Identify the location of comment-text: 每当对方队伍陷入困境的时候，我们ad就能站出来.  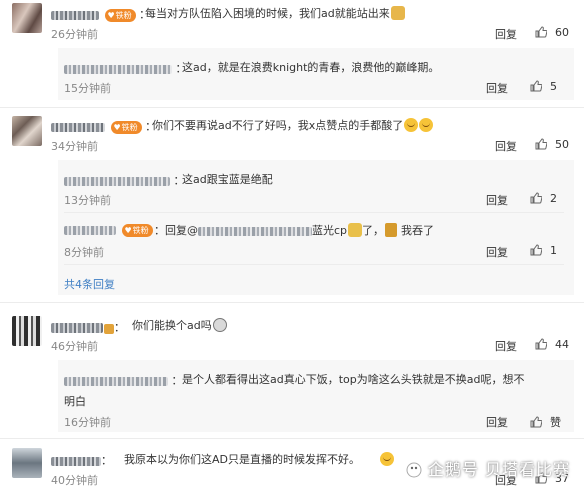
(275, 13).